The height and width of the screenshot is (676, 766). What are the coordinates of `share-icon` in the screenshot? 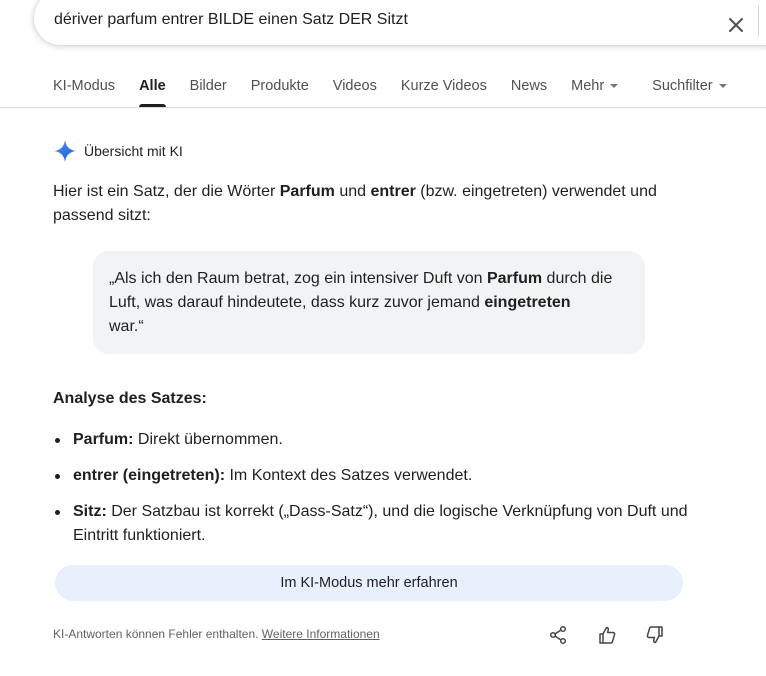 It's located at (558, 635).